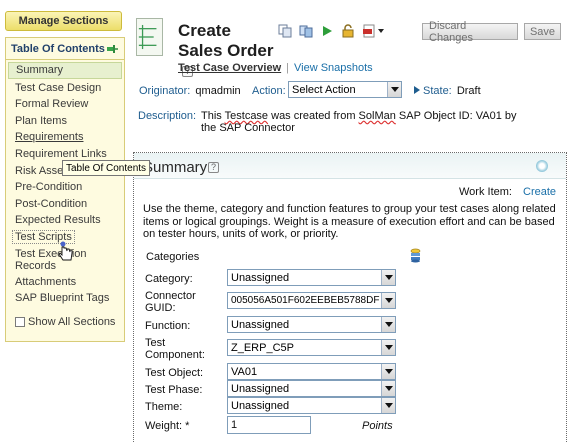  I want to click on state: State: Draft, so click(447, 91).